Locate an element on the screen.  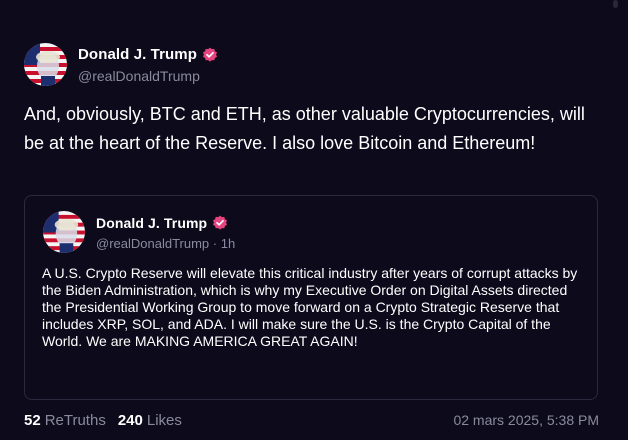
likes-stat: 240 Likes is located at coordinates (150, 420).